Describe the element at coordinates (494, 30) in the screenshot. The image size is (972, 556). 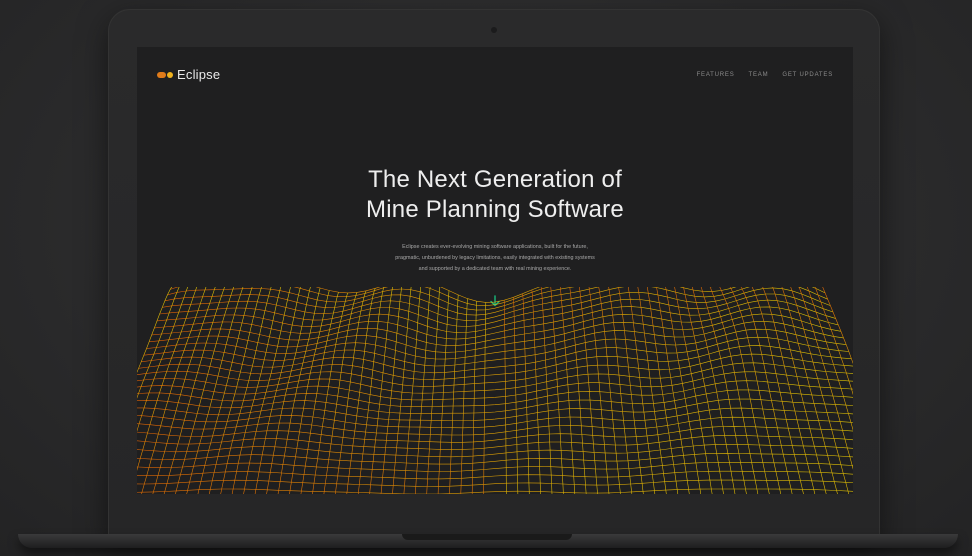
I see `camera` at that location.